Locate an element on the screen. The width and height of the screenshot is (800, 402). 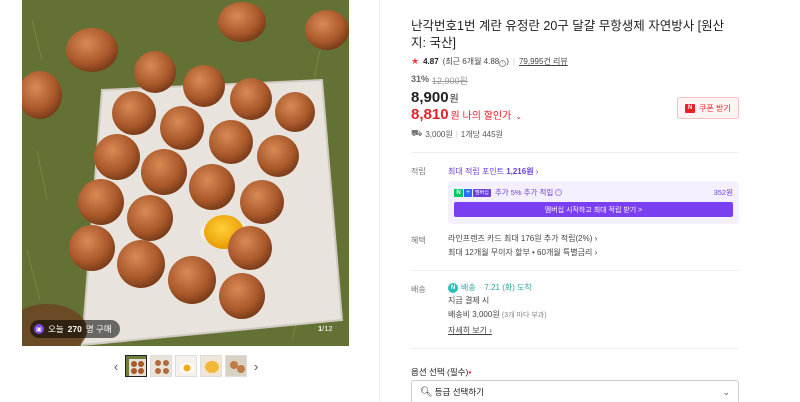
search-icon: 🔍︎ is located at coordinates (426, 392).